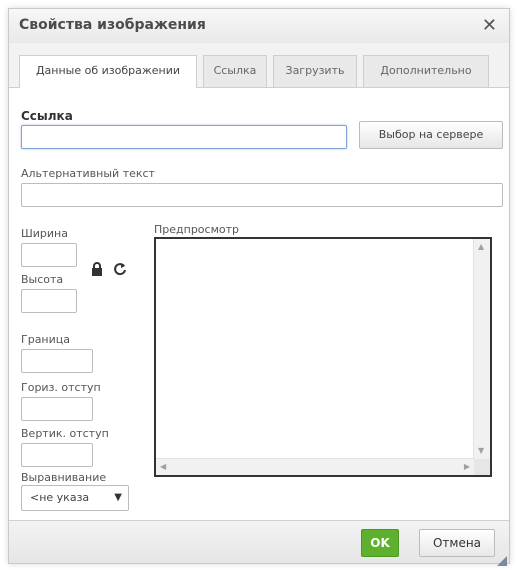  I want to click on align-label: Выравнивание, so click(64, 477).